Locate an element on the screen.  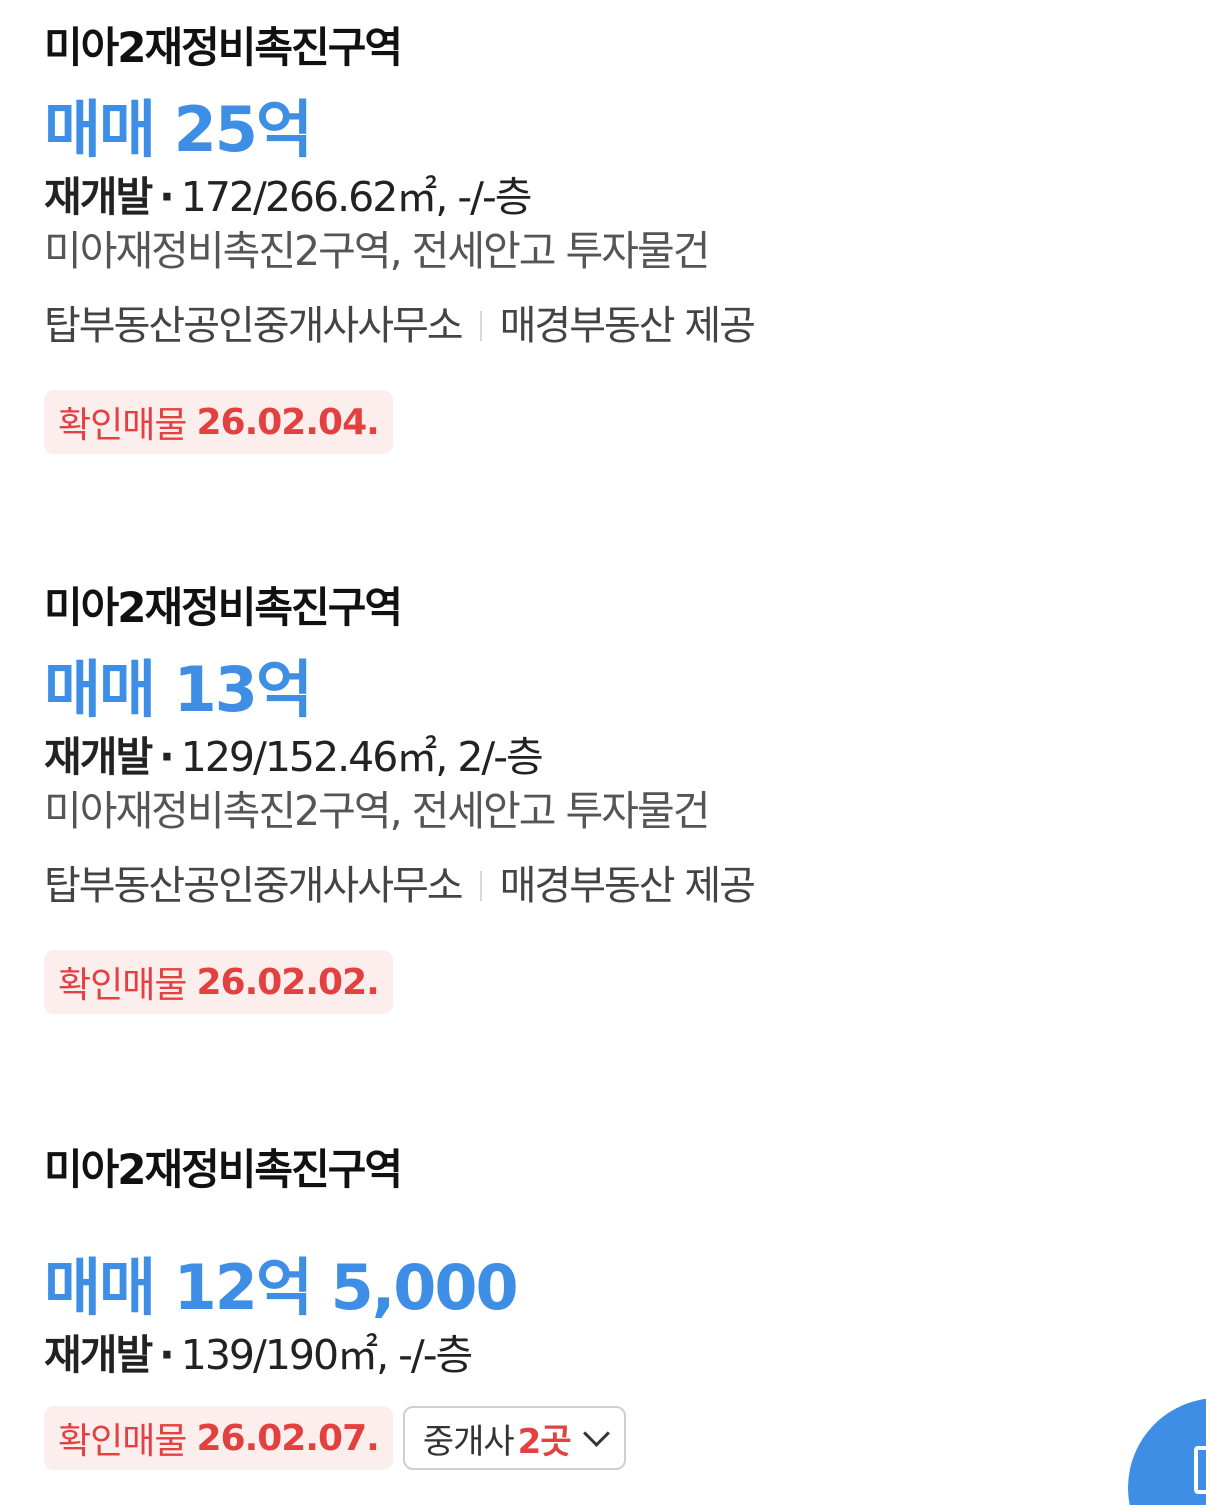
badge-row: 확인매물 26.02.04. is located at coordinates (594, 422).